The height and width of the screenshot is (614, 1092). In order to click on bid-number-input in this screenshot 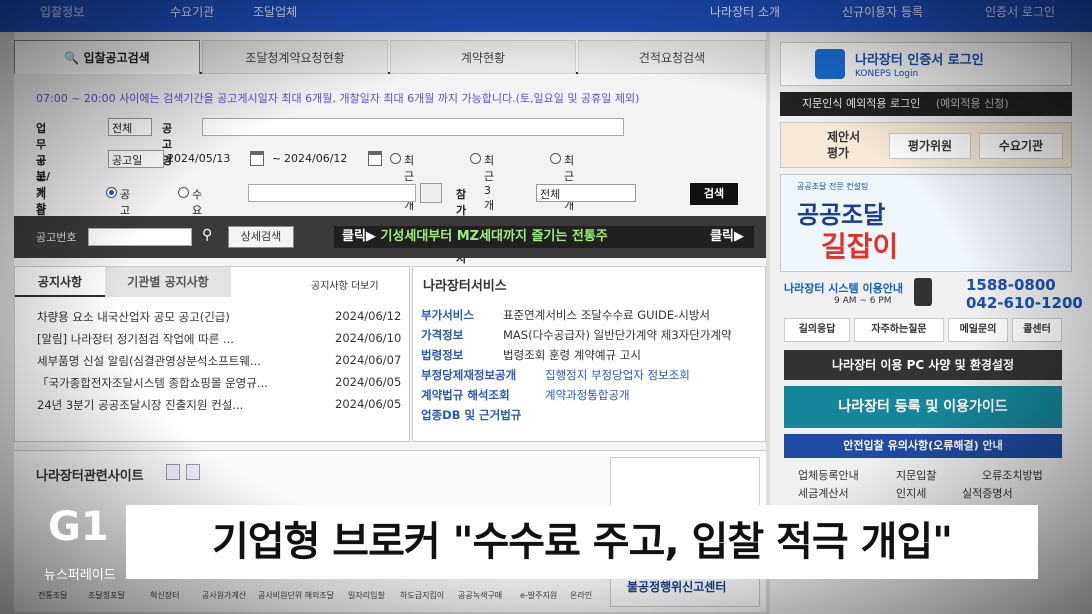, I will do `click(140, 237)`.